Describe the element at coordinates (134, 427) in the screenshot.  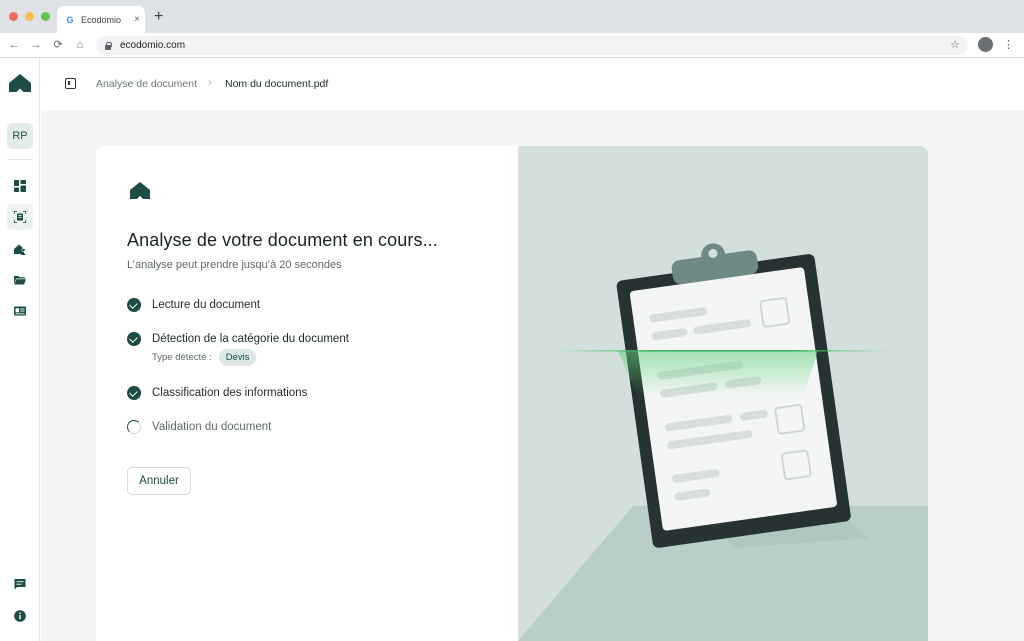
I see `loading-spinner-icon` at that location.